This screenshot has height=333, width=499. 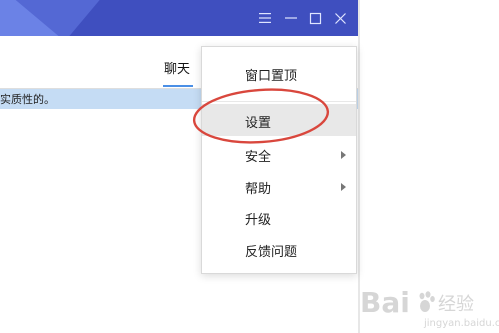 I want to click on minimize-icon, so click(x=291, y=18).